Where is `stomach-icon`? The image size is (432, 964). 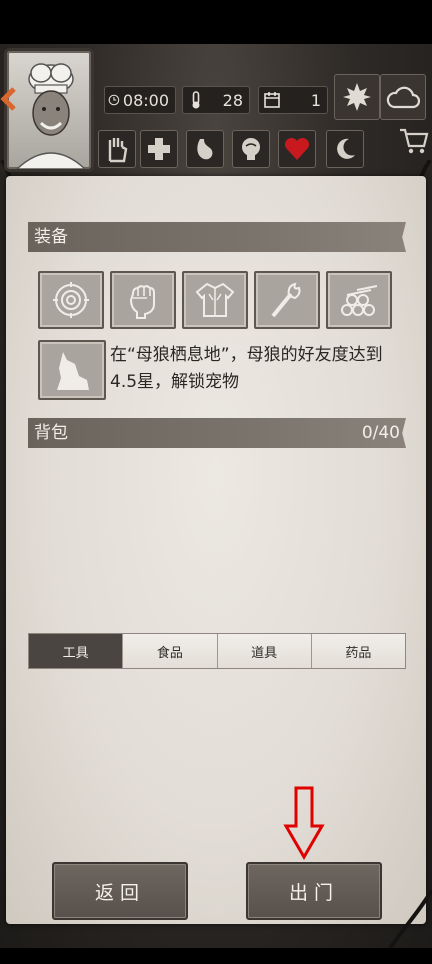
stomach-icon is located at coordinates (205, 149).